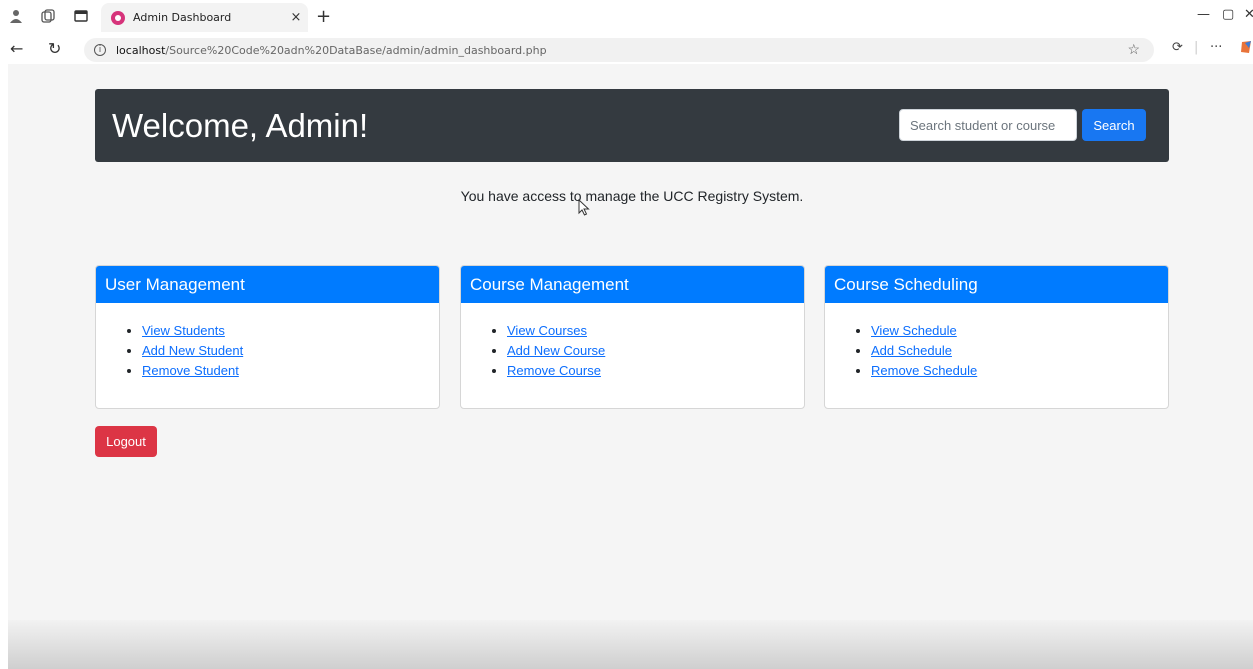 The height and width of the screenshot is (669, 1253). I want to click on card-title: Course Management, so click(632, 284).